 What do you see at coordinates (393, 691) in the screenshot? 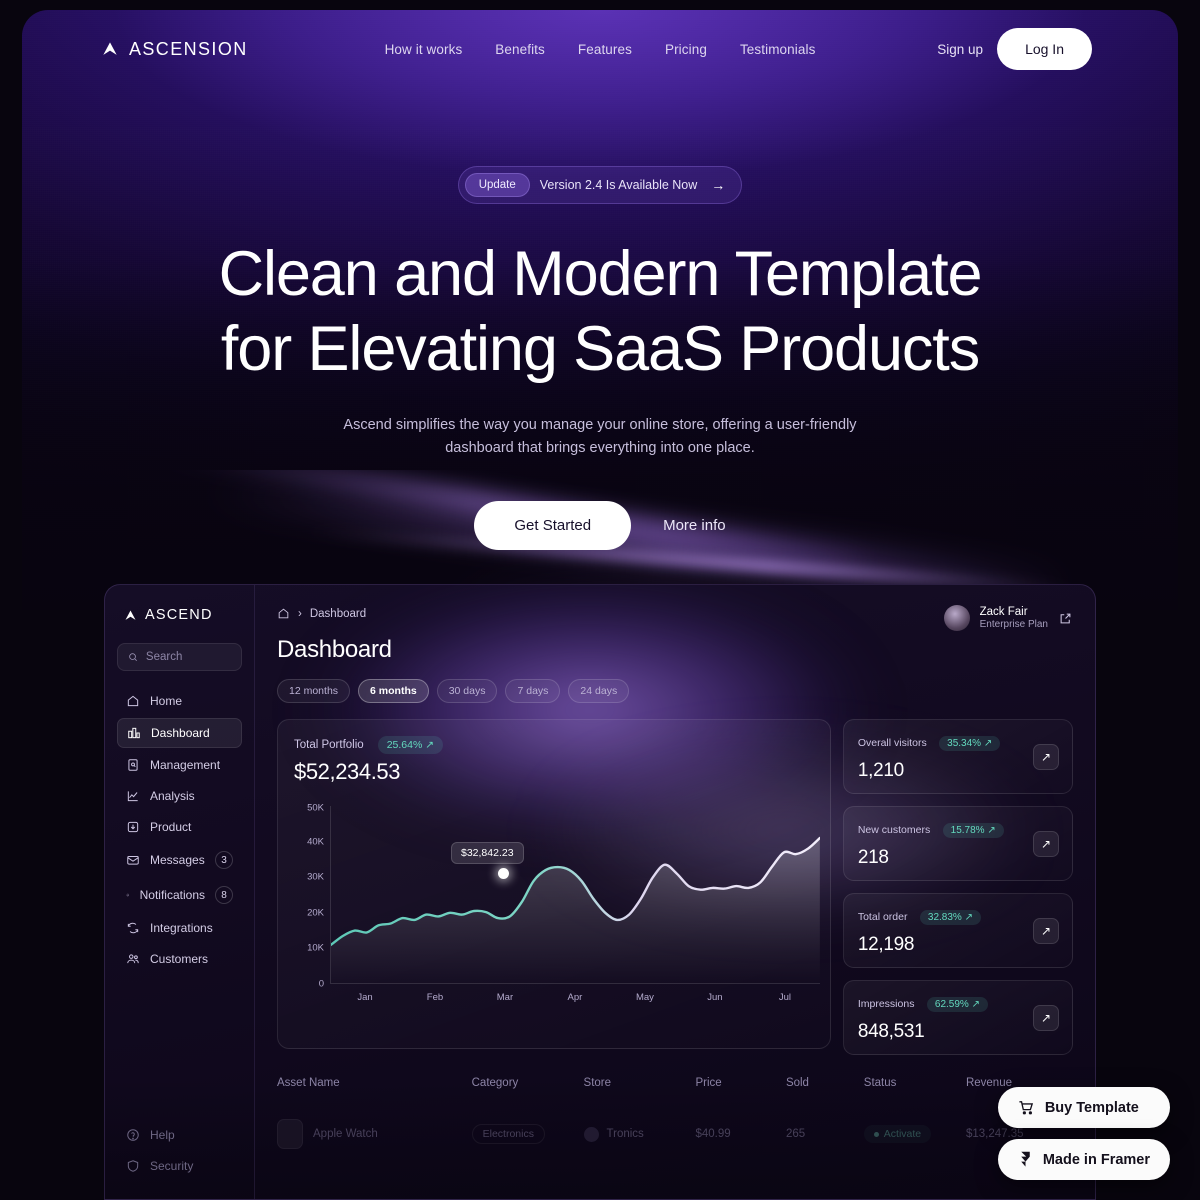
I see `chip-6-months: 6 months` at bounding box center [393, 691].